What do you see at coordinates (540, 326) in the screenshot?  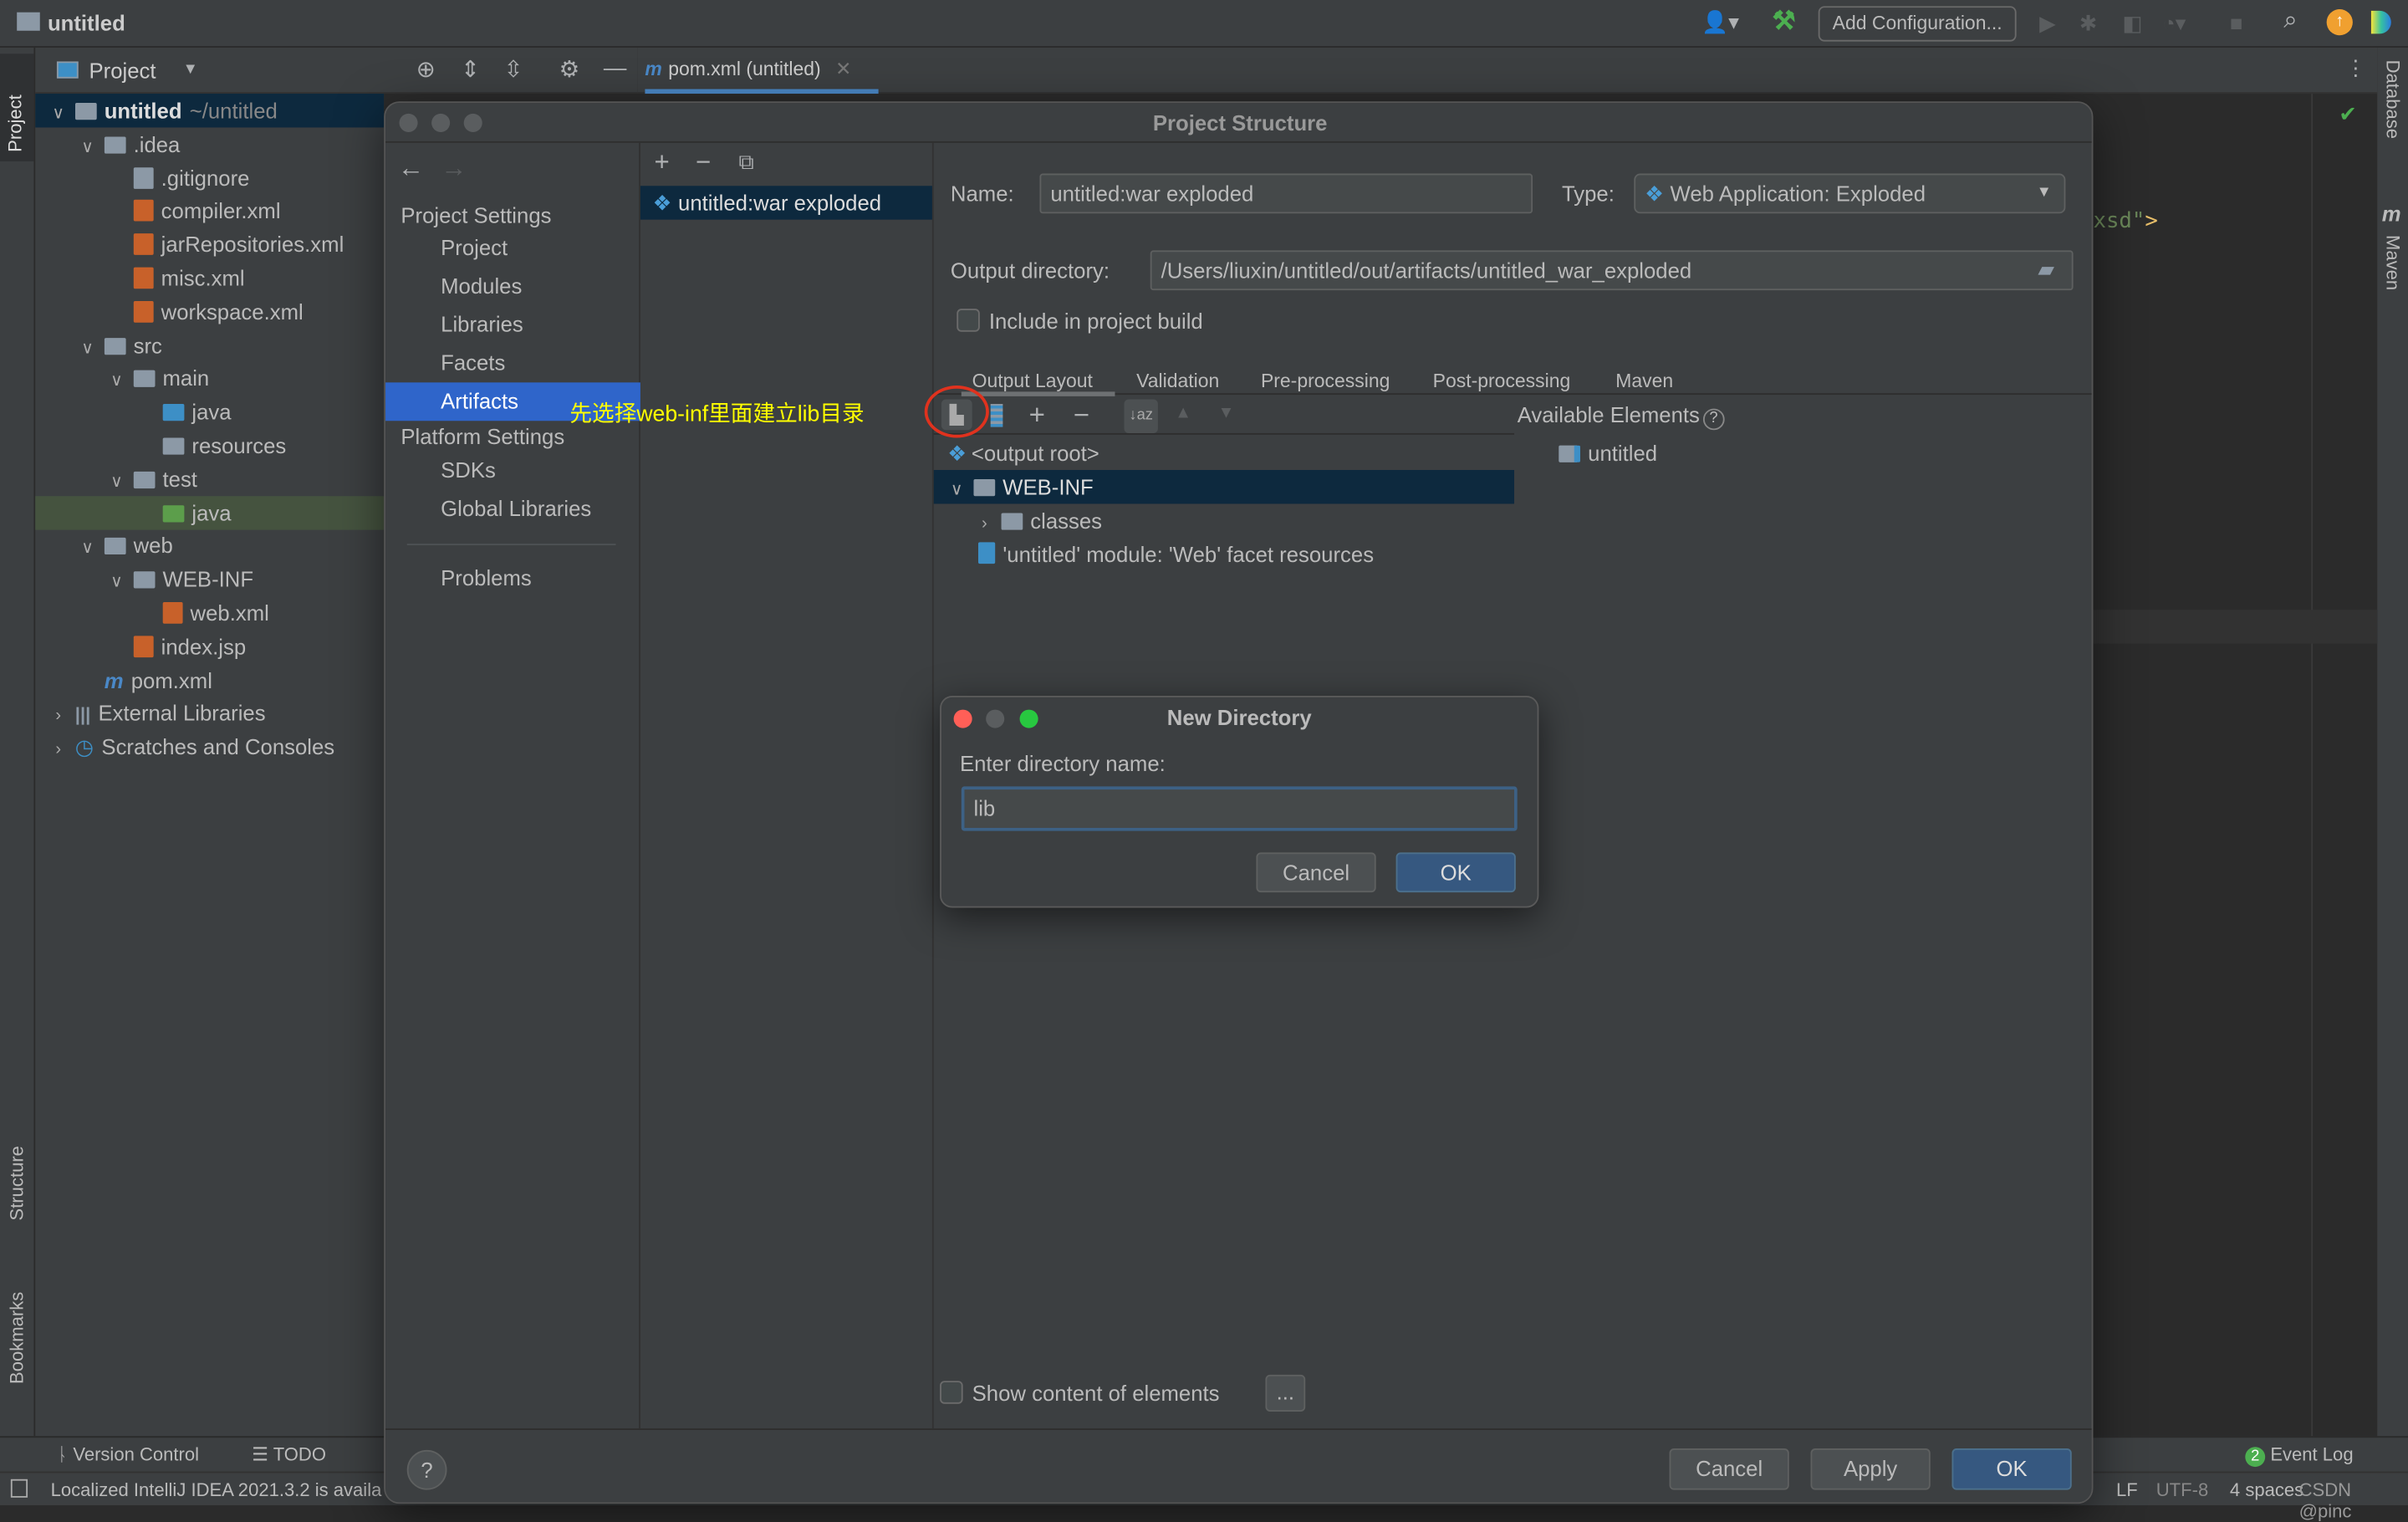 I see `nav-item-libraries: Libraries` at bounding box center [540, 326].